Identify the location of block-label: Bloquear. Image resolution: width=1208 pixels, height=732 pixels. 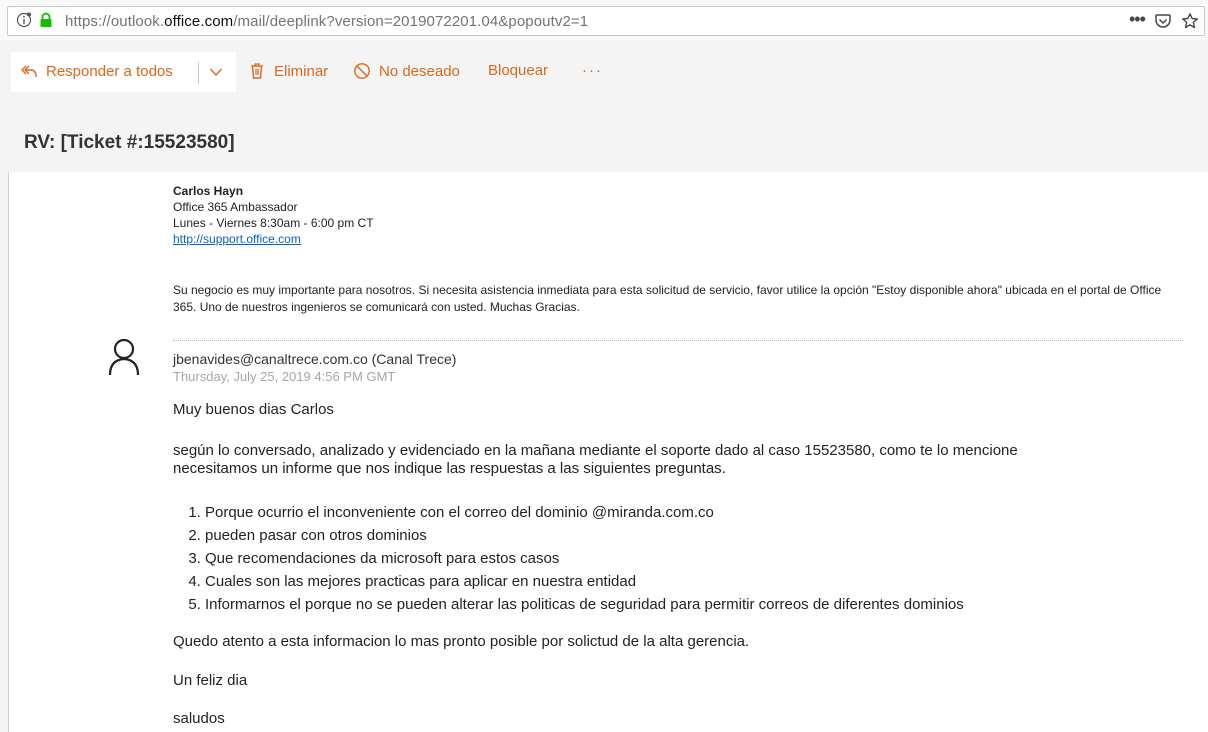
(518, 70).